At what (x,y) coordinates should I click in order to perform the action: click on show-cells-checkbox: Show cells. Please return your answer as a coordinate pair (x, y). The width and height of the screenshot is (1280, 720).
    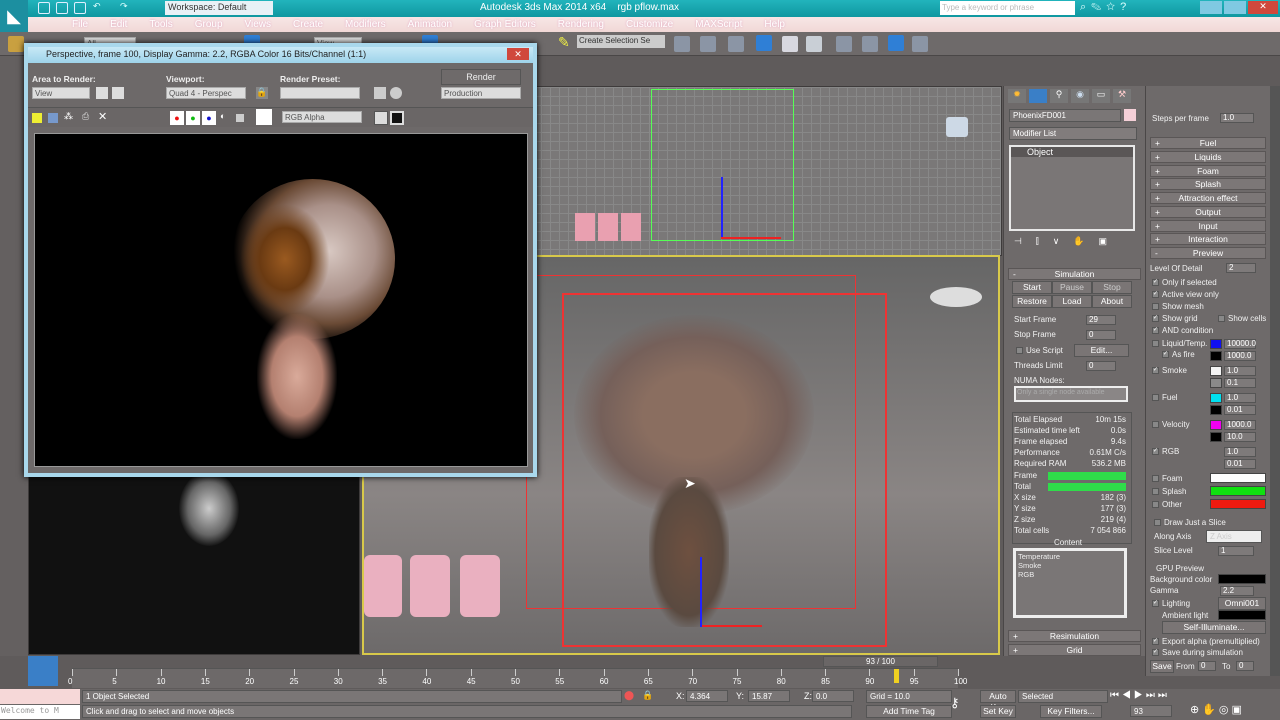
    Looking at the image, I should click on (1242, 318).